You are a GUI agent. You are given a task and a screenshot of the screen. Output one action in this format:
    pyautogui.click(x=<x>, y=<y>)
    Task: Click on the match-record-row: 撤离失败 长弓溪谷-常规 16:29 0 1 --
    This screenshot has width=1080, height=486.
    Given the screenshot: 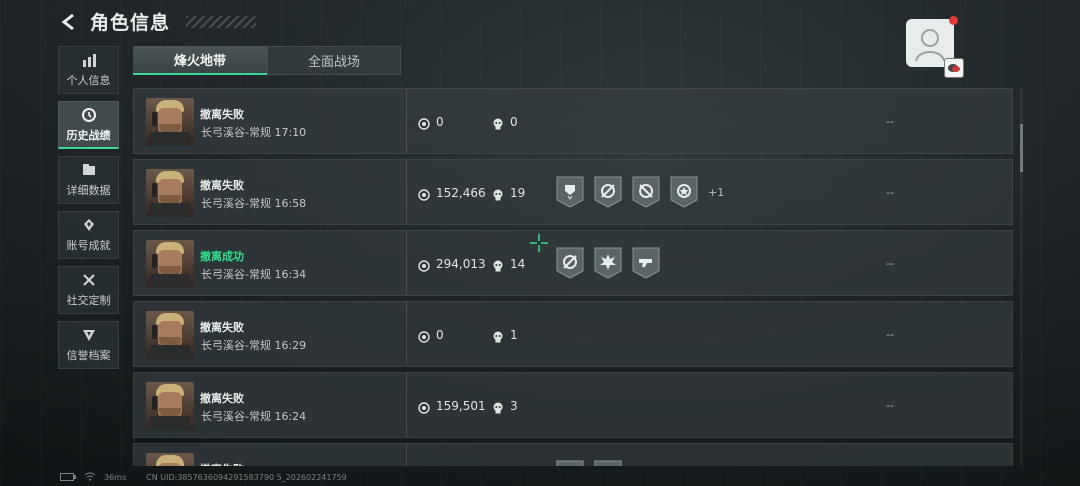 What is the action you would take?
    pyautogui.click(x=573, y=334)
    